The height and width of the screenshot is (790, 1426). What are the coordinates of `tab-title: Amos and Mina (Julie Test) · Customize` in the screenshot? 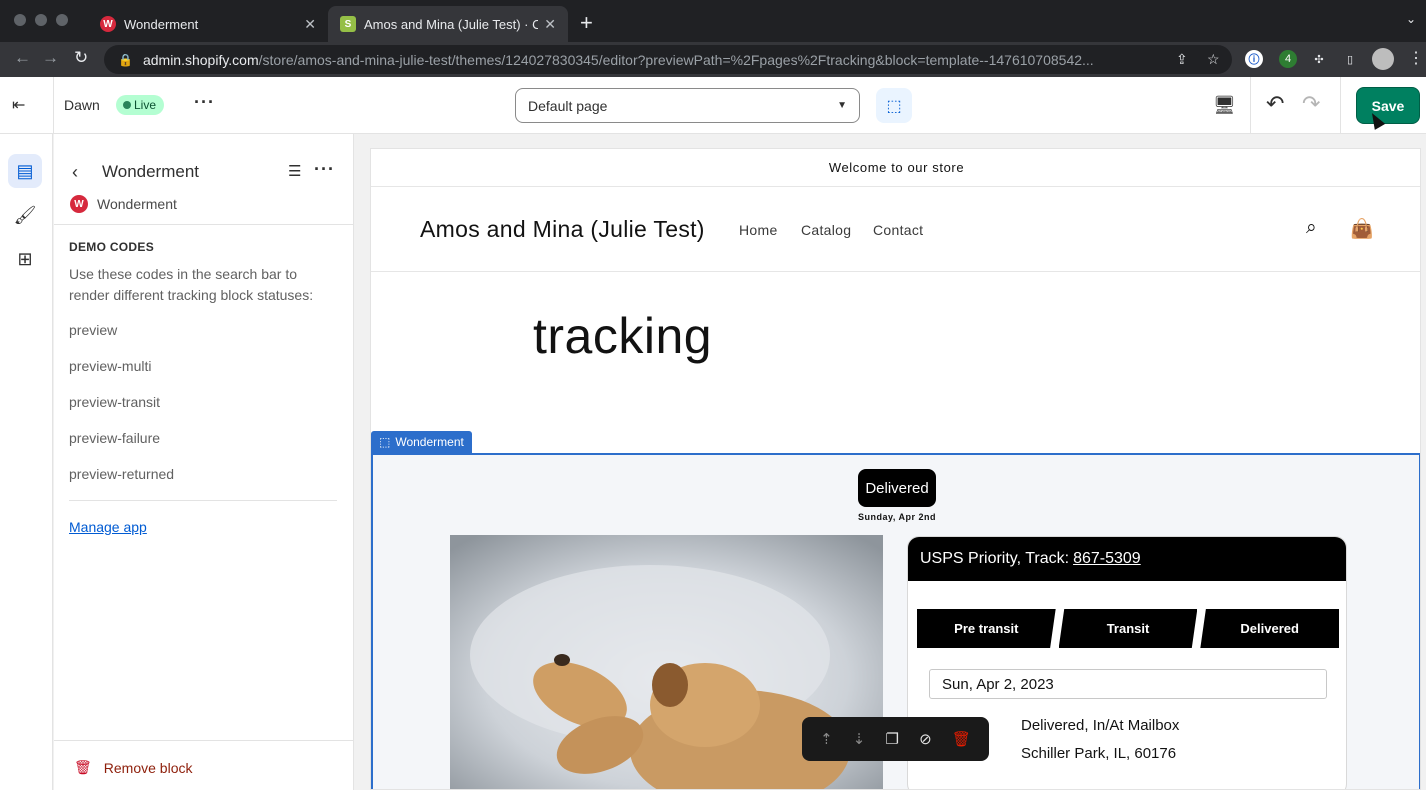 It's located at (451, 24).